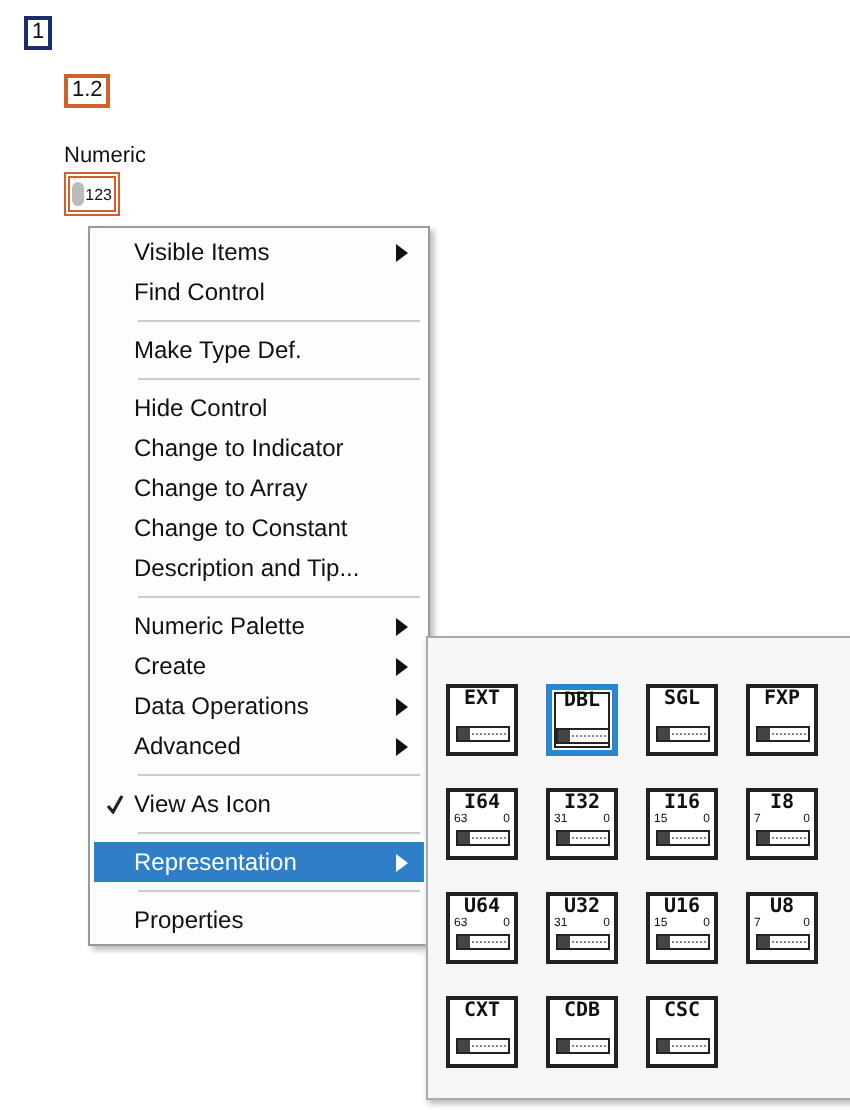 Image resolution: width=850 pixels, height=1110 pixels. What do you see at coordinates (92, 194) in the screenshot?
I see `numeric-control-icon: 123` at bounding box center [92, 194].